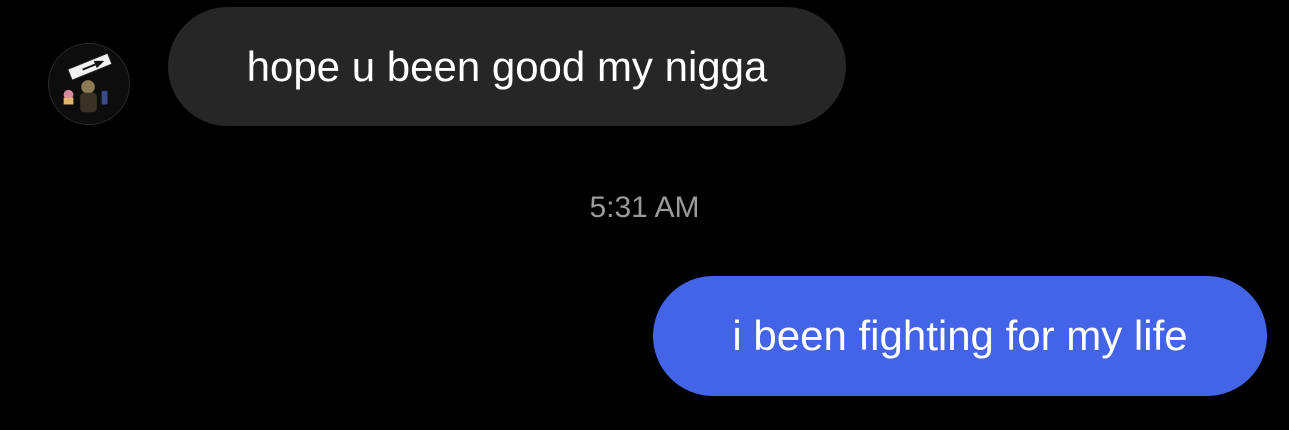 Image resolution: width=1289 pixels, height=430 pixels. I want to click on outgoing-message-bubble: i been fighting for my life, so click(960, 336).